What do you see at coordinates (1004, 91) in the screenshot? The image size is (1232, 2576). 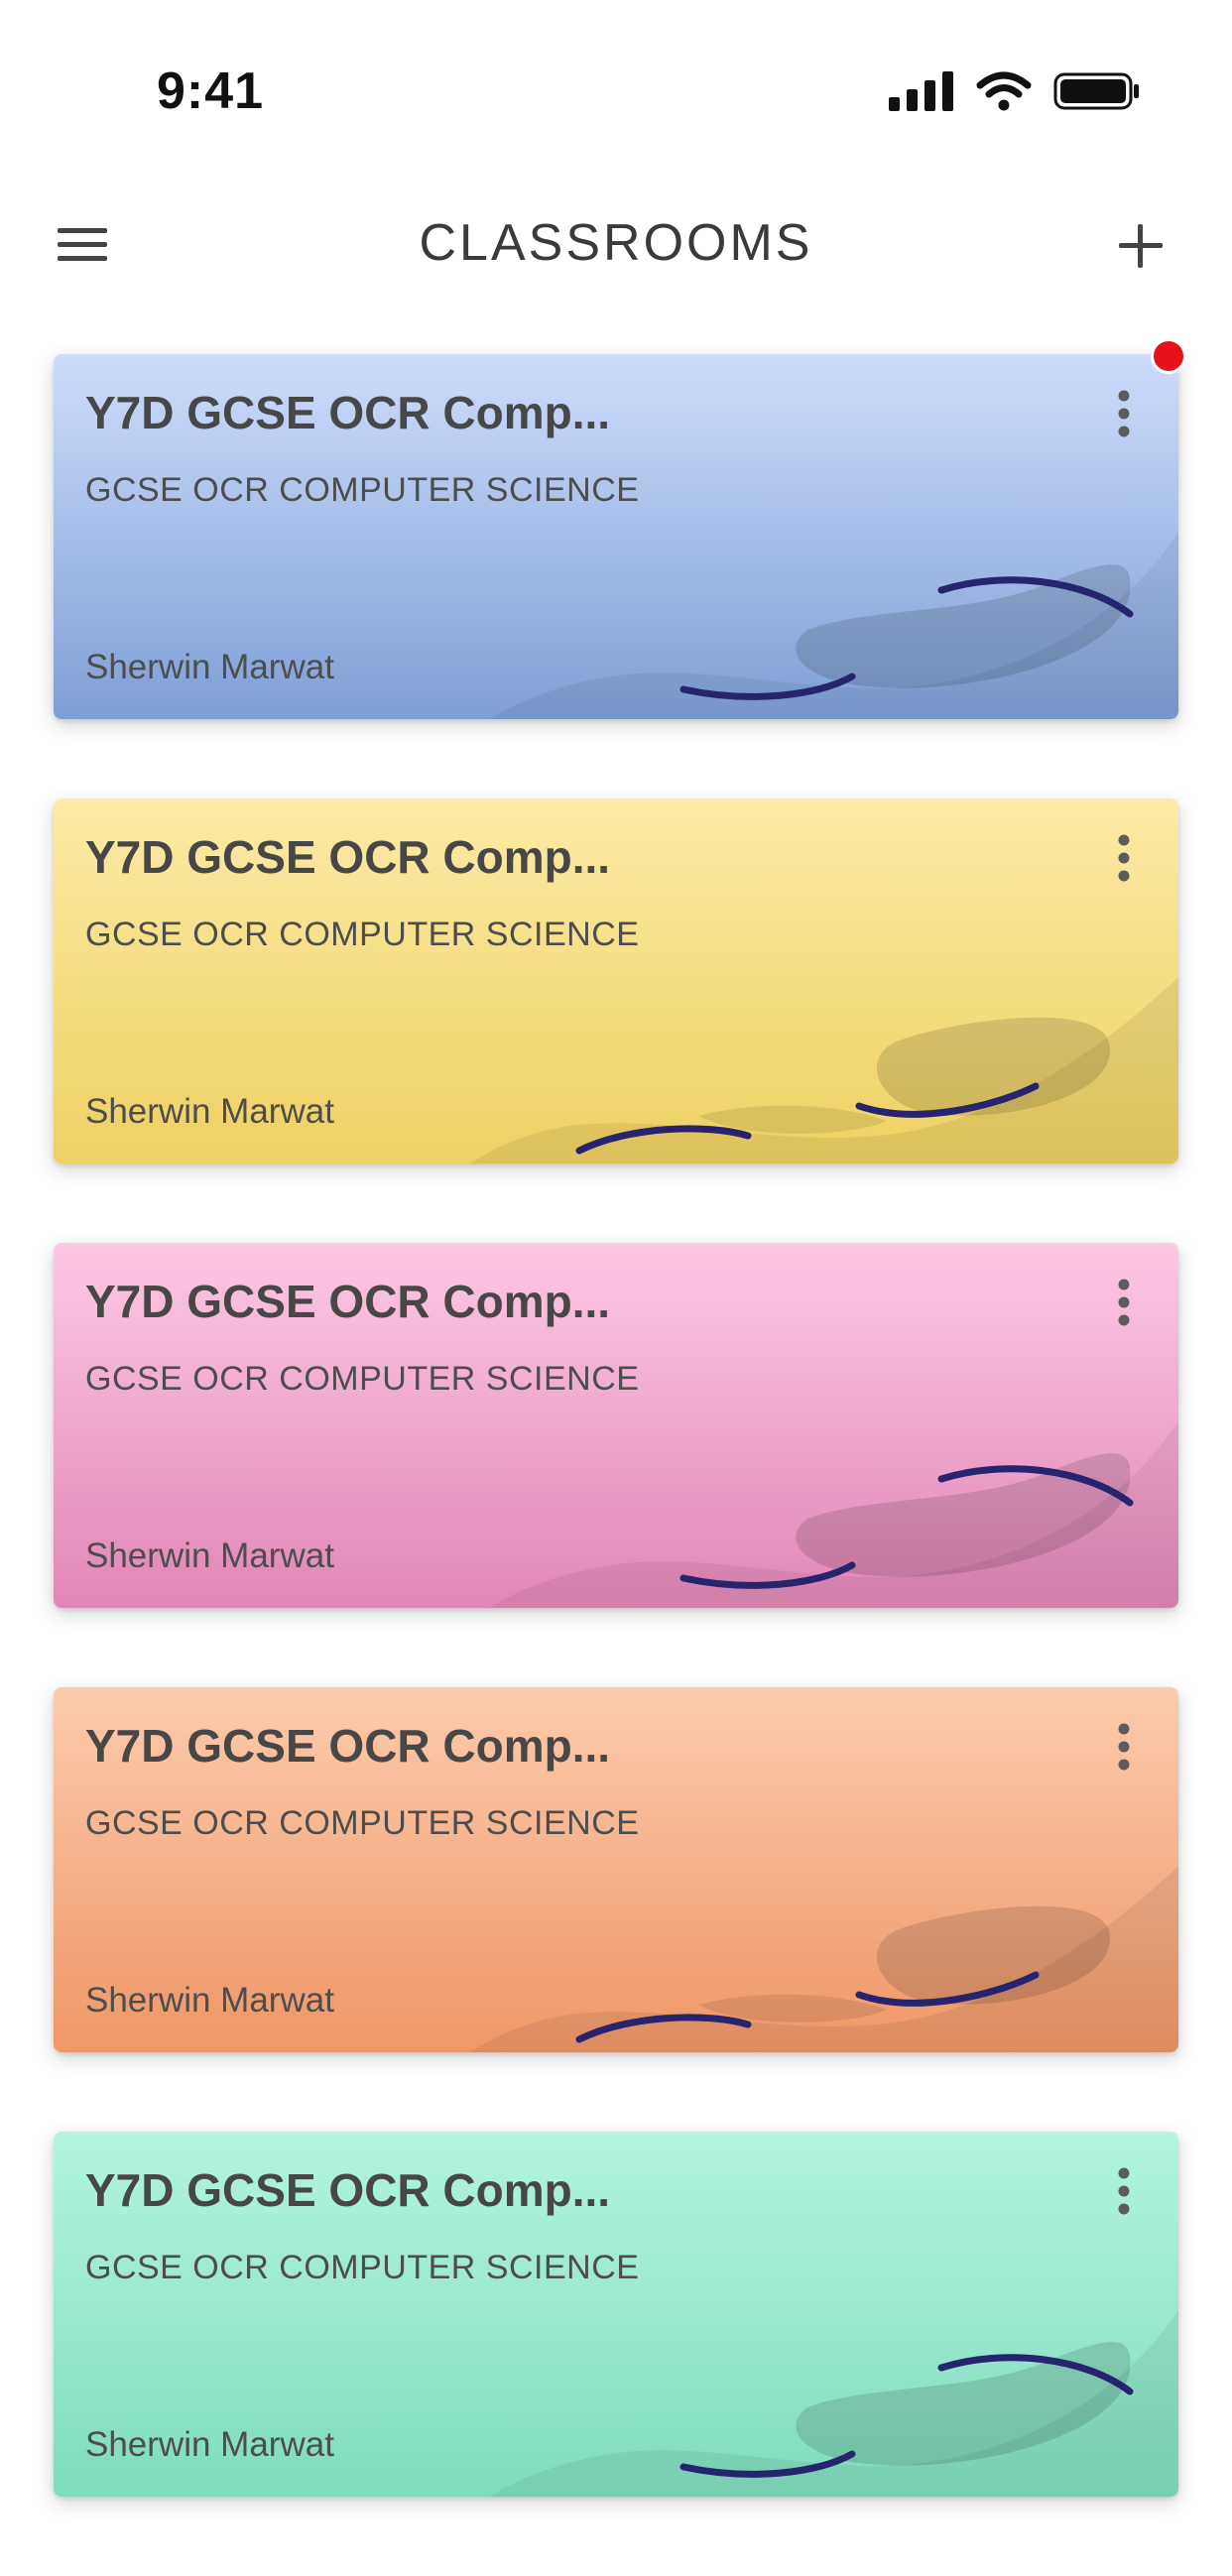 I see `wifi-icon` at bounding box center [1004, 91].